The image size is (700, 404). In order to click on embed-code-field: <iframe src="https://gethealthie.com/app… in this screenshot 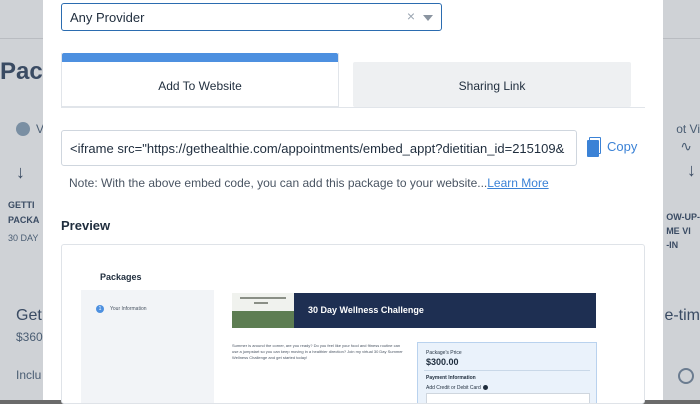, I will do `click(319, 148)`.